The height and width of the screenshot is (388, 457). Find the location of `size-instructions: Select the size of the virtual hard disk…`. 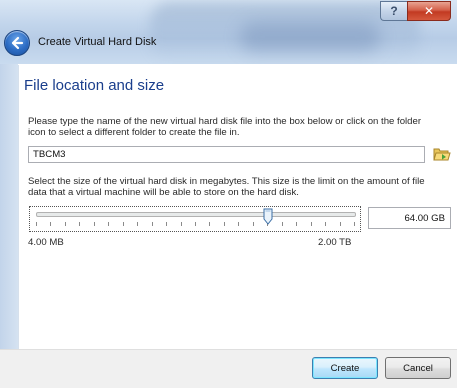

size-instructions: Select the size of the virtual hard disk… is located at coordinates (226, 187).